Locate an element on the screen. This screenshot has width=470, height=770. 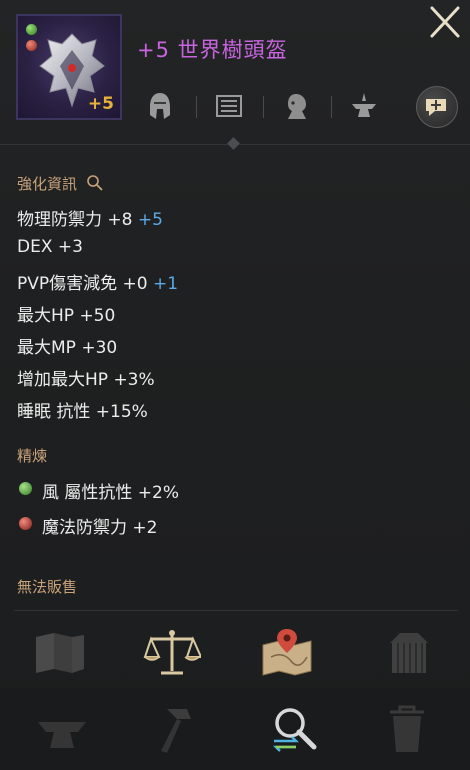
compare-button is located at coordinates (294, 729).